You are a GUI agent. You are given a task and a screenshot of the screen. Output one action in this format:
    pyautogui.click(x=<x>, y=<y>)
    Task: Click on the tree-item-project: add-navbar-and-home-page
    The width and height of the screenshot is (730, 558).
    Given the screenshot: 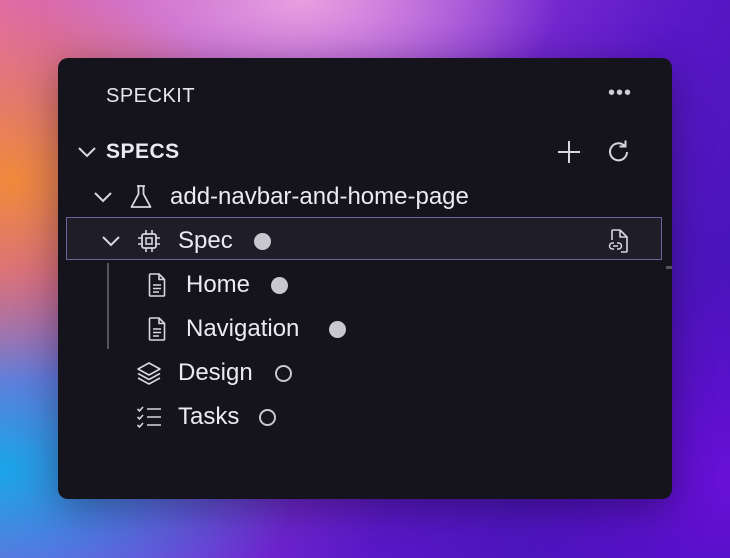 What is the action you would take?
    pyautogui.click(x=365, y=197)
    